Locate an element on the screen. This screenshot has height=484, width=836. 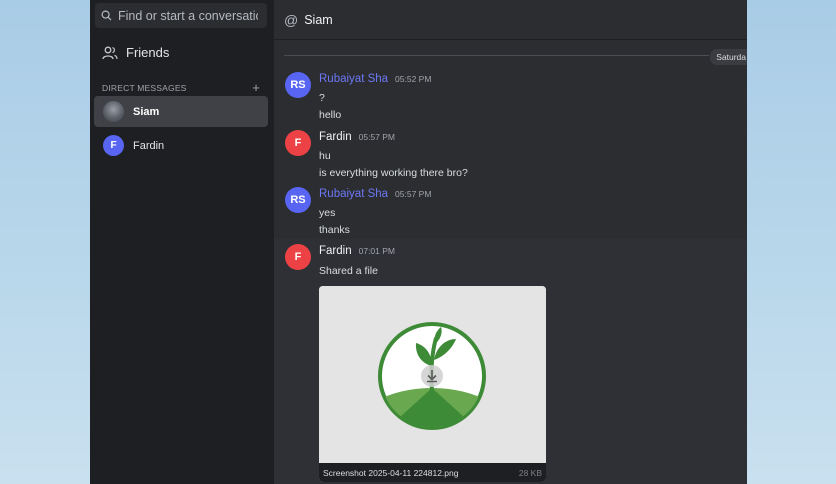
friends-icon is located at coordinates (110, 52).